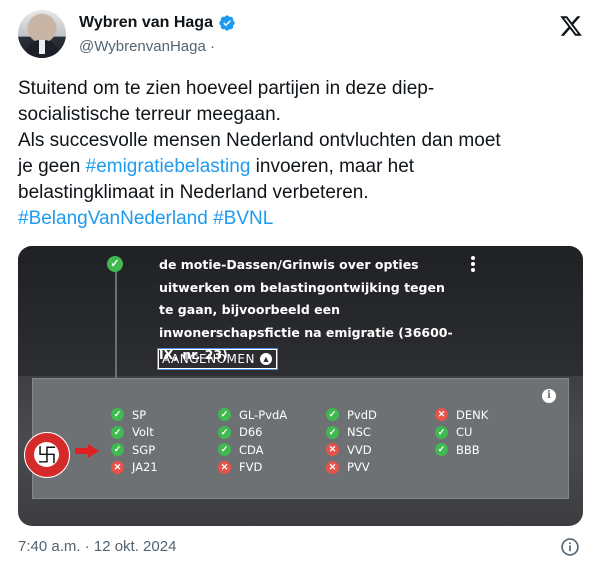 The height and width of the screenshot is (562, 600). I want to click on avatar, so click(42, 34).